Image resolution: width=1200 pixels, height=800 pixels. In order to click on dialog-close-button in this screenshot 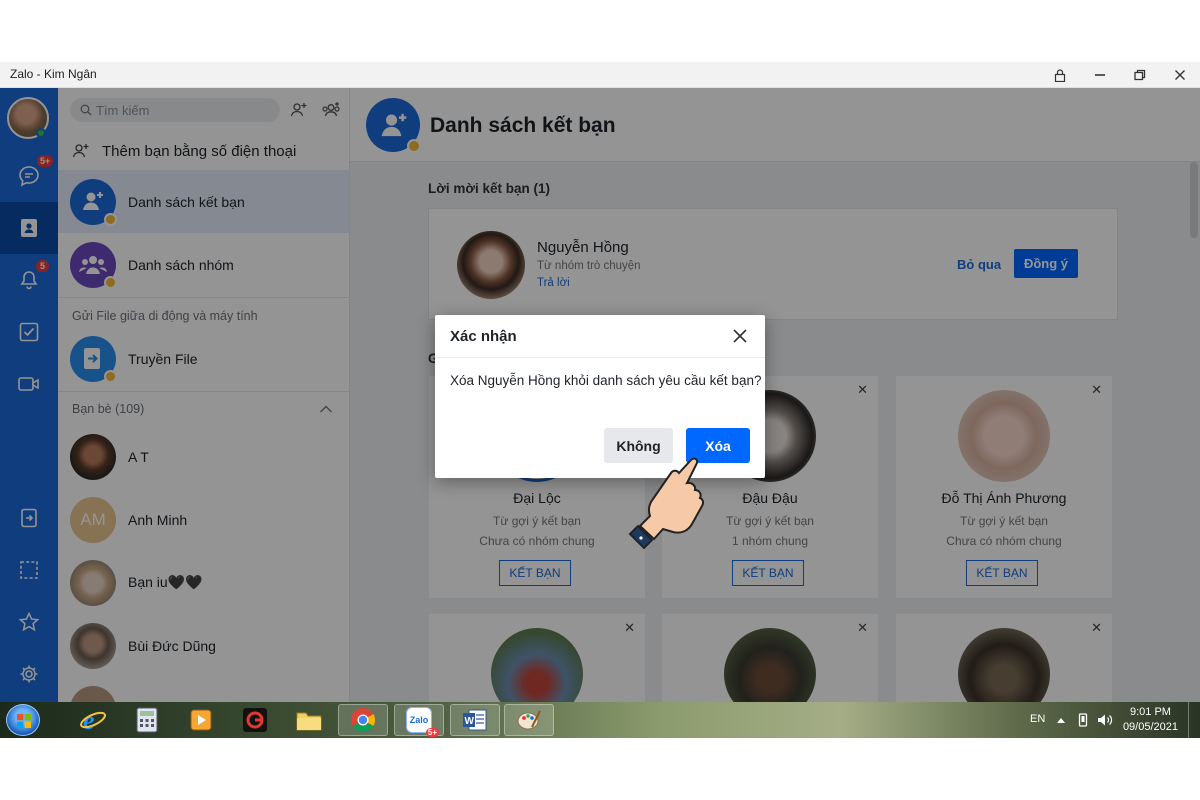, I will do `click(740, 336)`.